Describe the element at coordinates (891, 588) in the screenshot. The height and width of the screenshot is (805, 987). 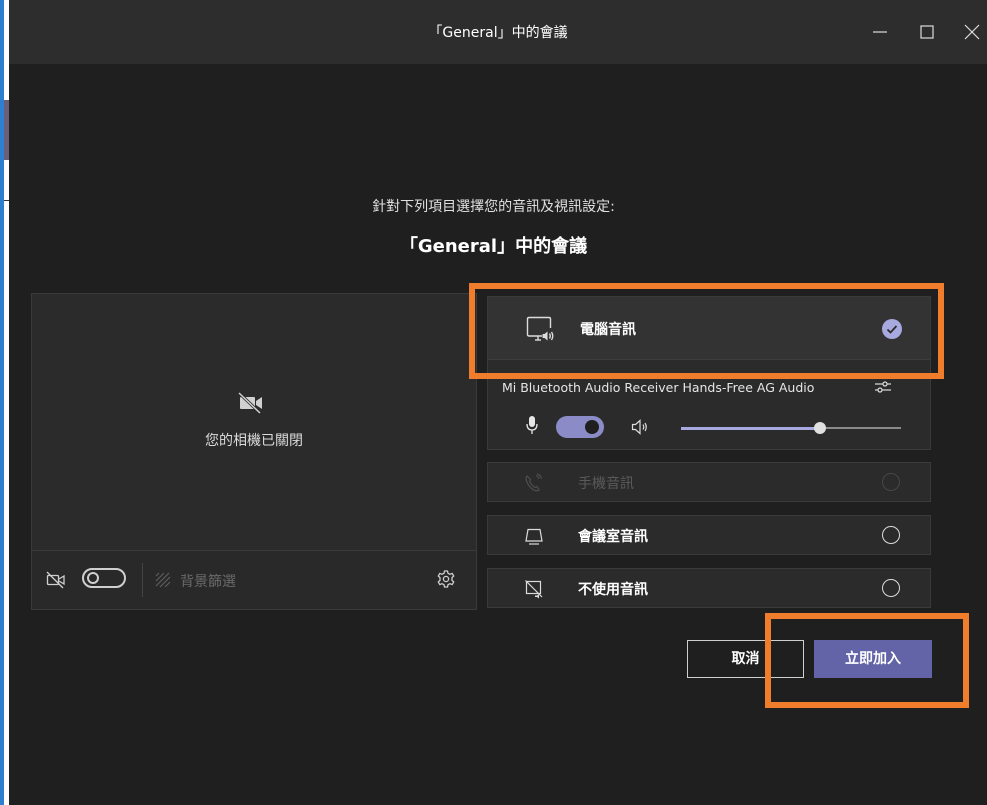
I see `no-audio-radio` at that location.